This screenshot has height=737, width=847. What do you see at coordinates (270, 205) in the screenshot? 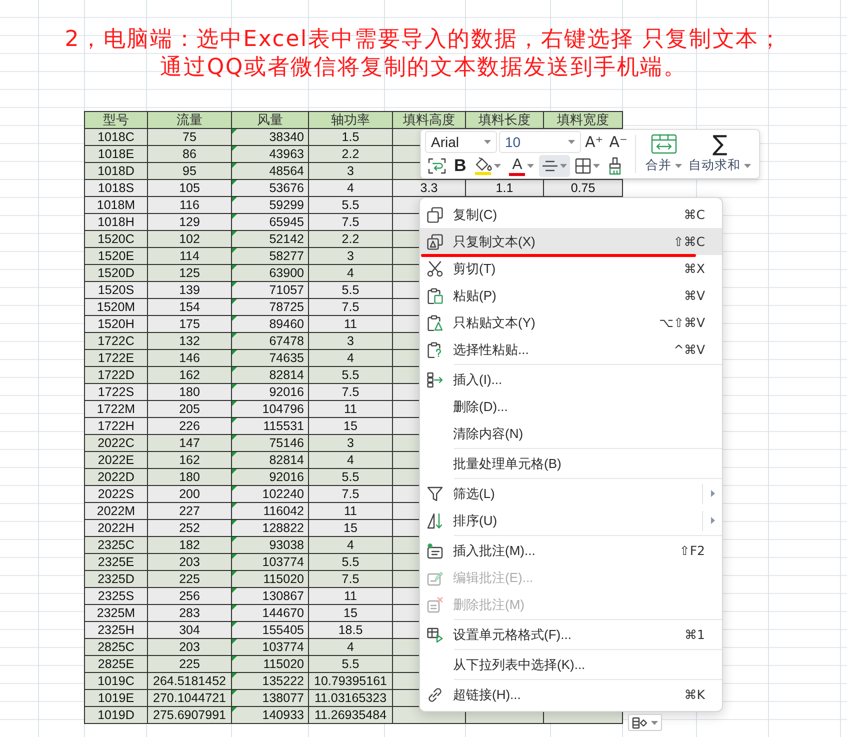
I see `table-cell: 59299` at bounding box center [270, 205].